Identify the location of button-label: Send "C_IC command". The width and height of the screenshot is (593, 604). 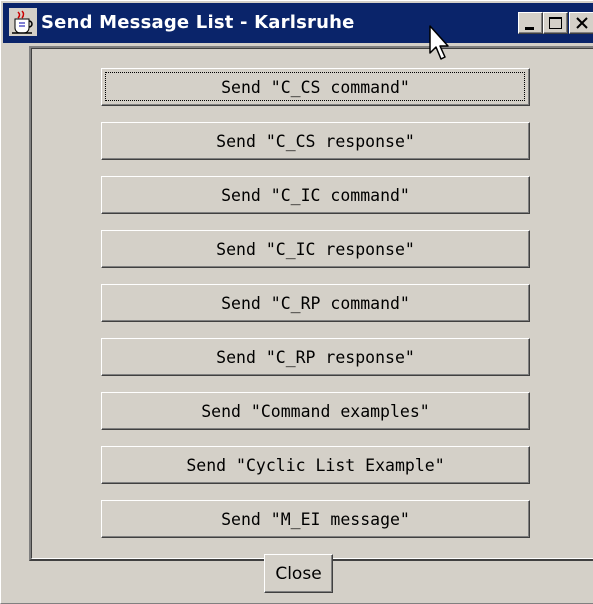
(315, 195).